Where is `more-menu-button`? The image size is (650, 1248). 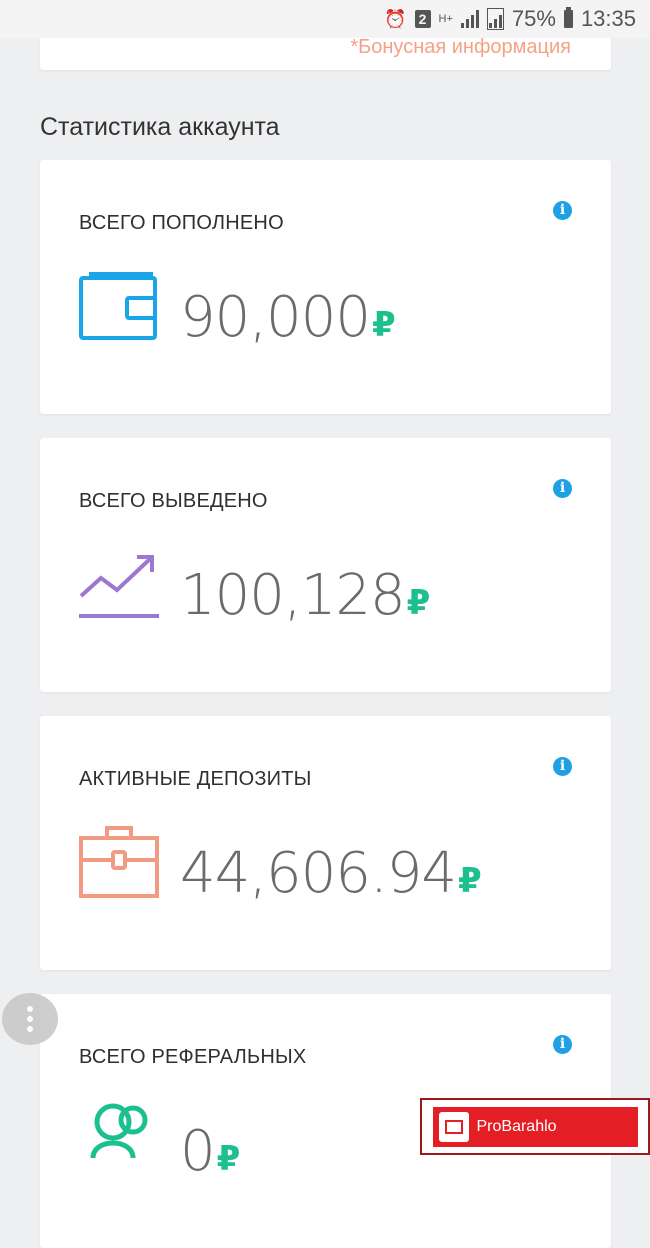 more-menu-button is located at coordinates (30, 1019).